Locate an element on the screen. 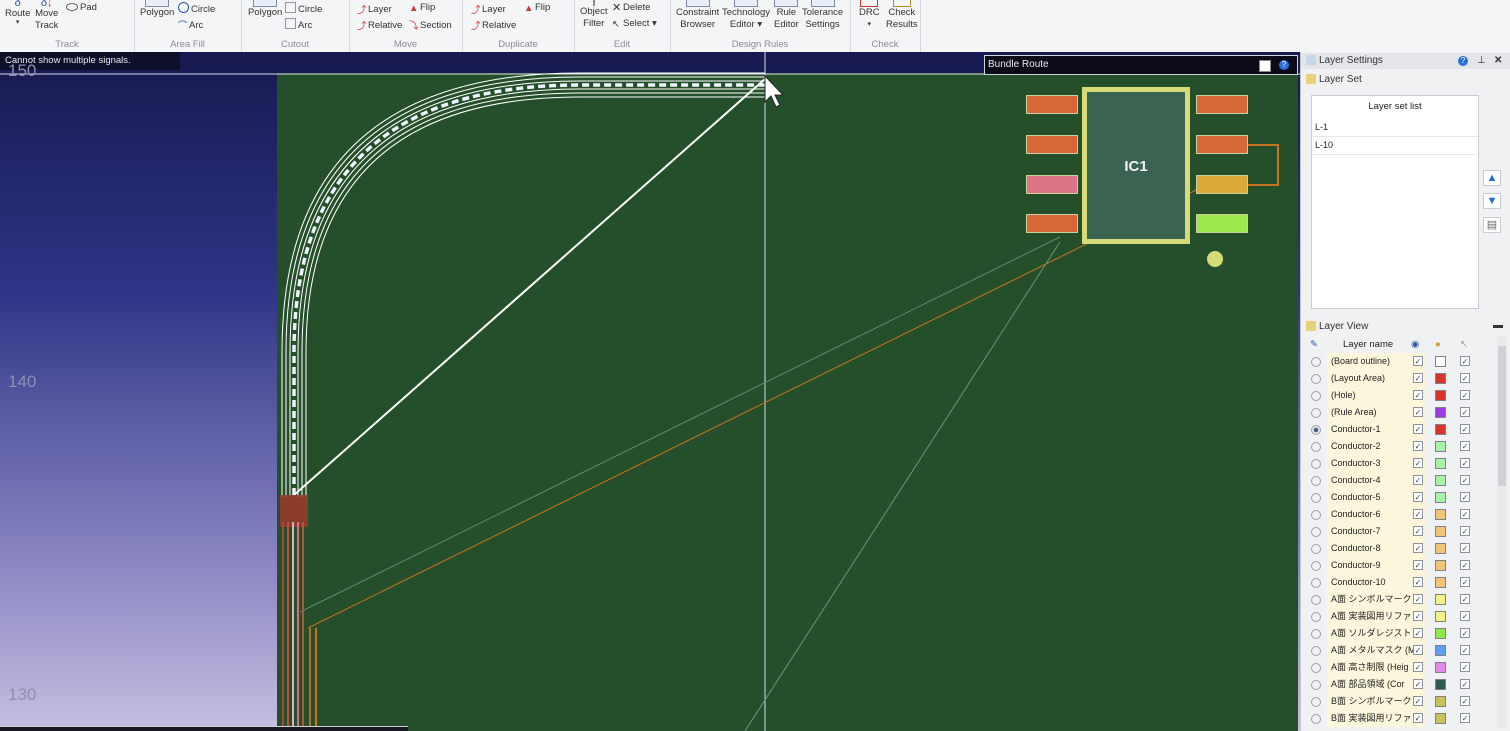  route-button: δ Route ▾ is located at coordinates (17, 13).